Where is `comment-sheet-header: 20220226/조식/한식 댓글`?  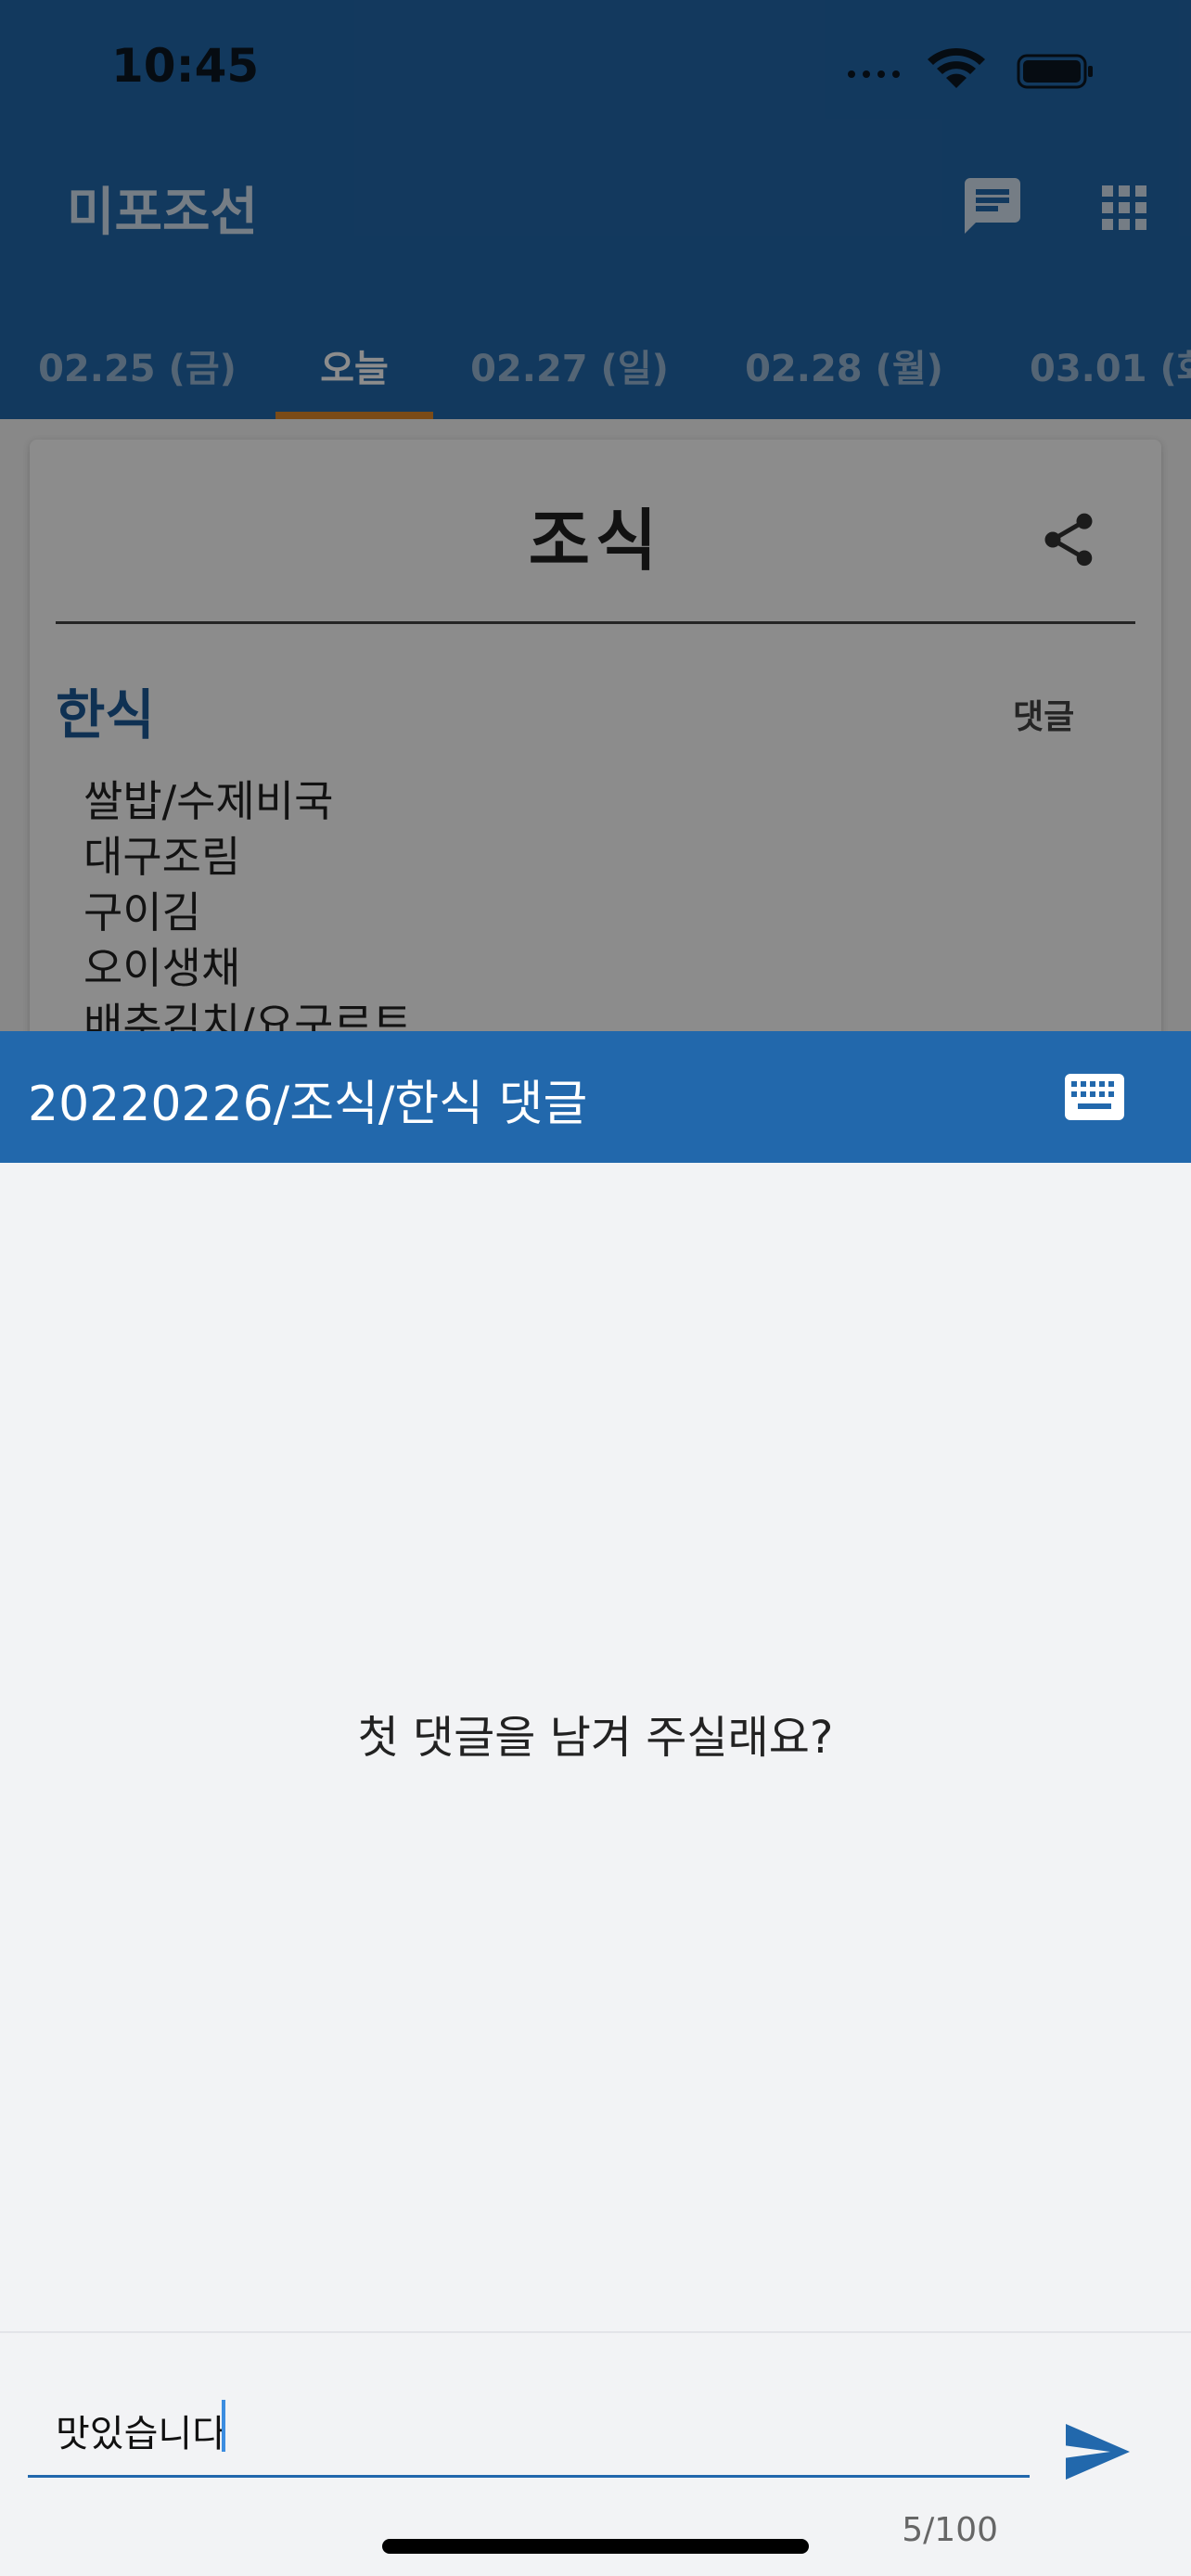 comment-sheet-header: 20220226/조식/한식 댓글 is located at coordinates (595, 1097).